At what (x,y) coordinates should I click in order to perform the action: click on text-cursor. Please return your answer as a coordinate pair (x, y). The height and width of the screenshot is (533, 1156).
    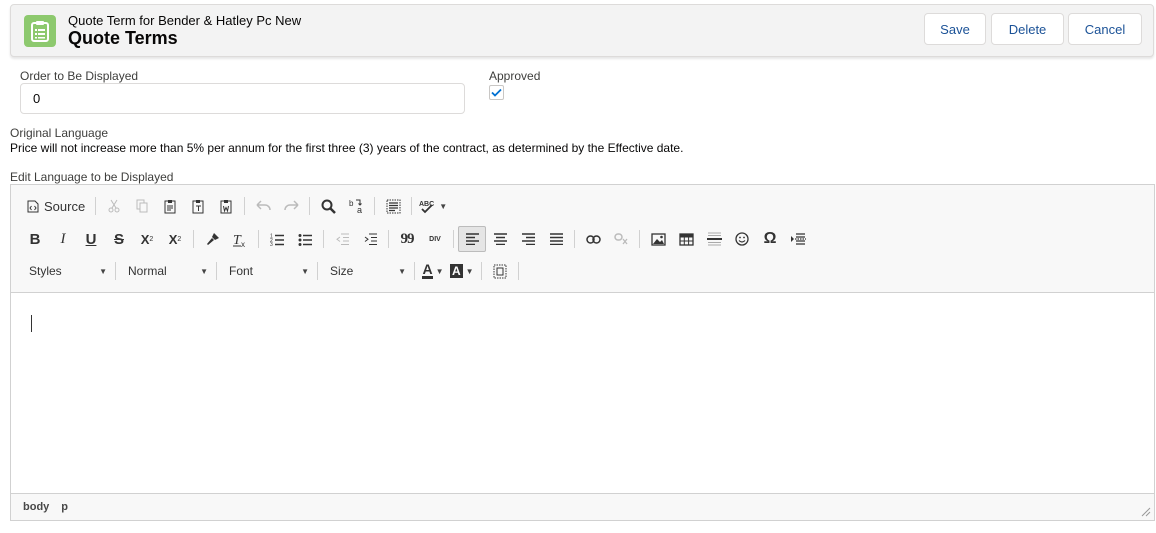
    Looking at the image, I should click on (31, 323).